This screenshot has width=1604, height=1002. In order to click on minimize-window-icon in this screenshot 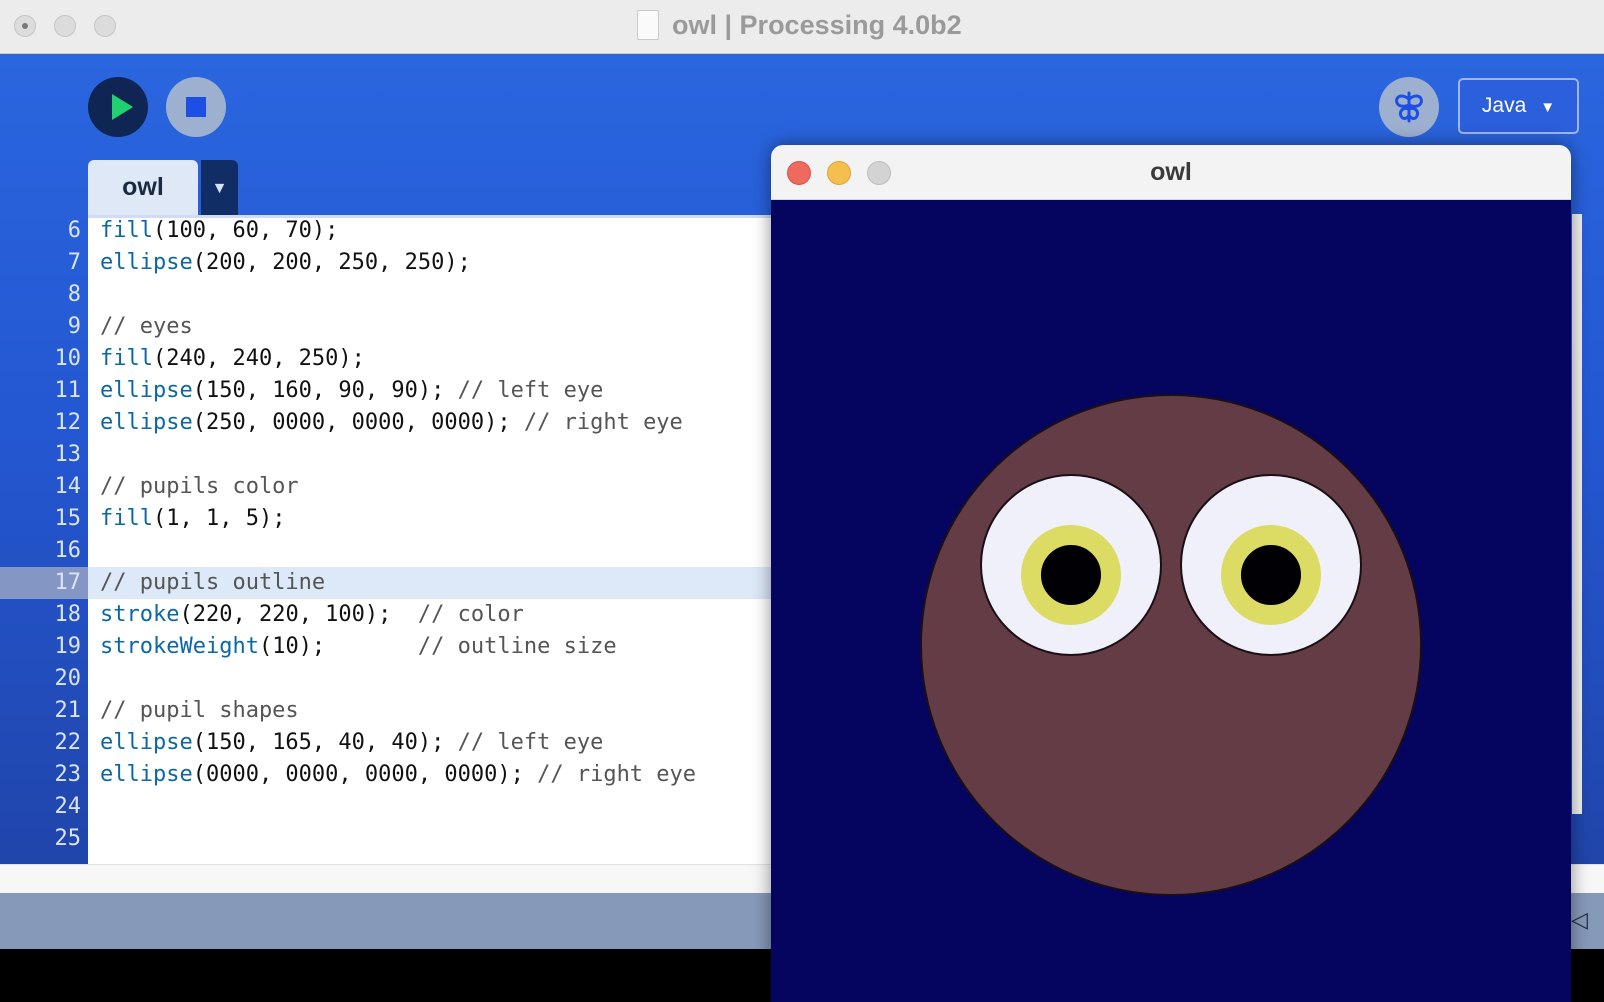, I will do `click(65, 26)`.